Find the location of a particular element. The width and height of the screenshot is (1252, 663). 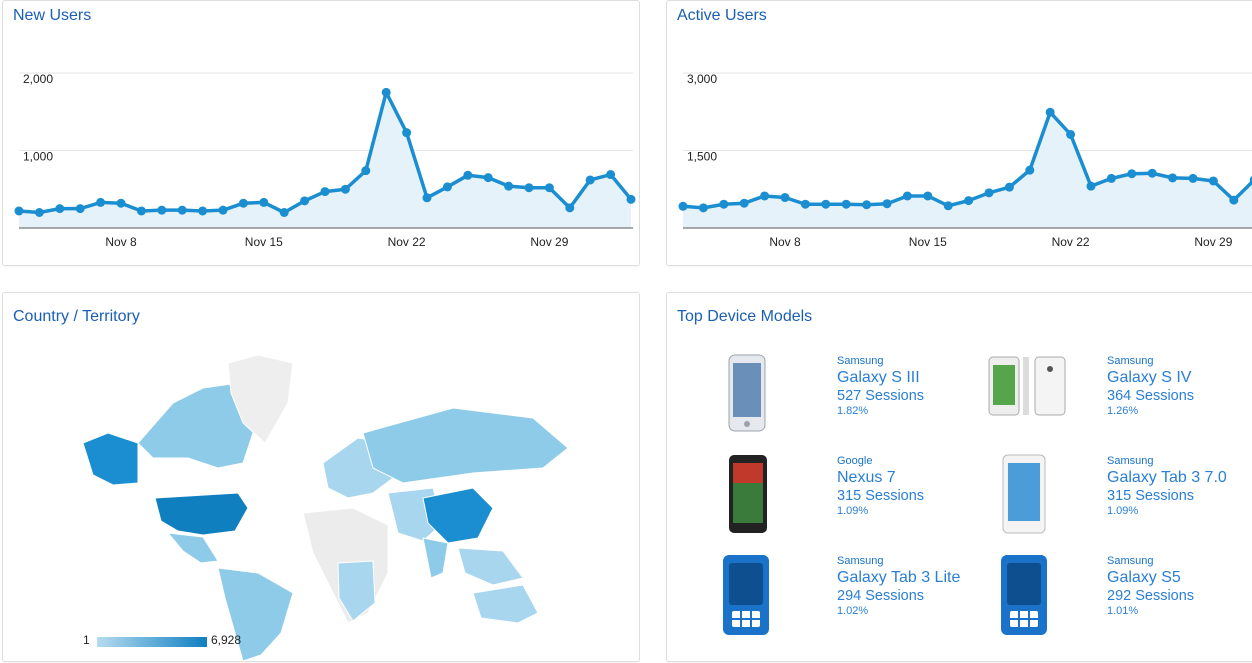

device-brand: Google is located at coordinates (855, 461).